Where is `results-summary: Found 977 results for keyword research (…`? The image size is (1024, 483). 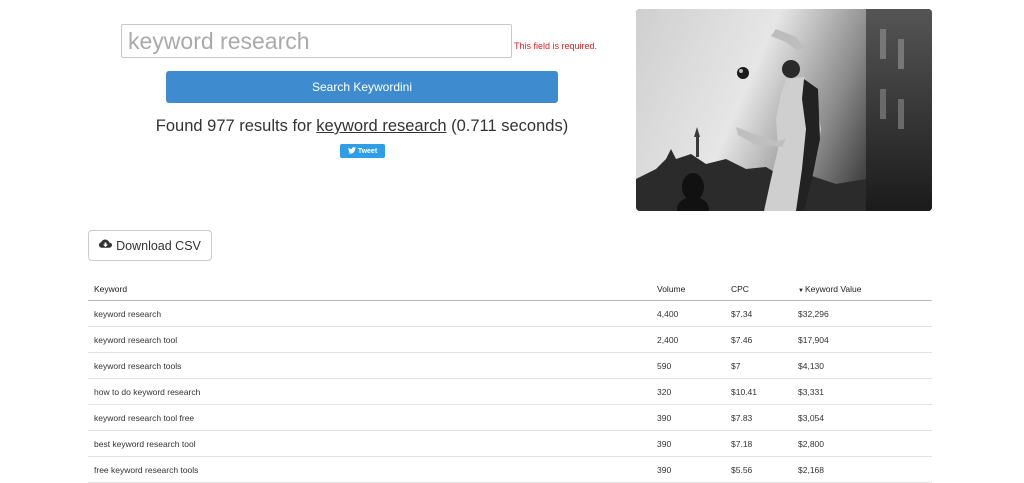 results-summary: Found 977 results for keyword research (… is located at coordinates (362, 126).